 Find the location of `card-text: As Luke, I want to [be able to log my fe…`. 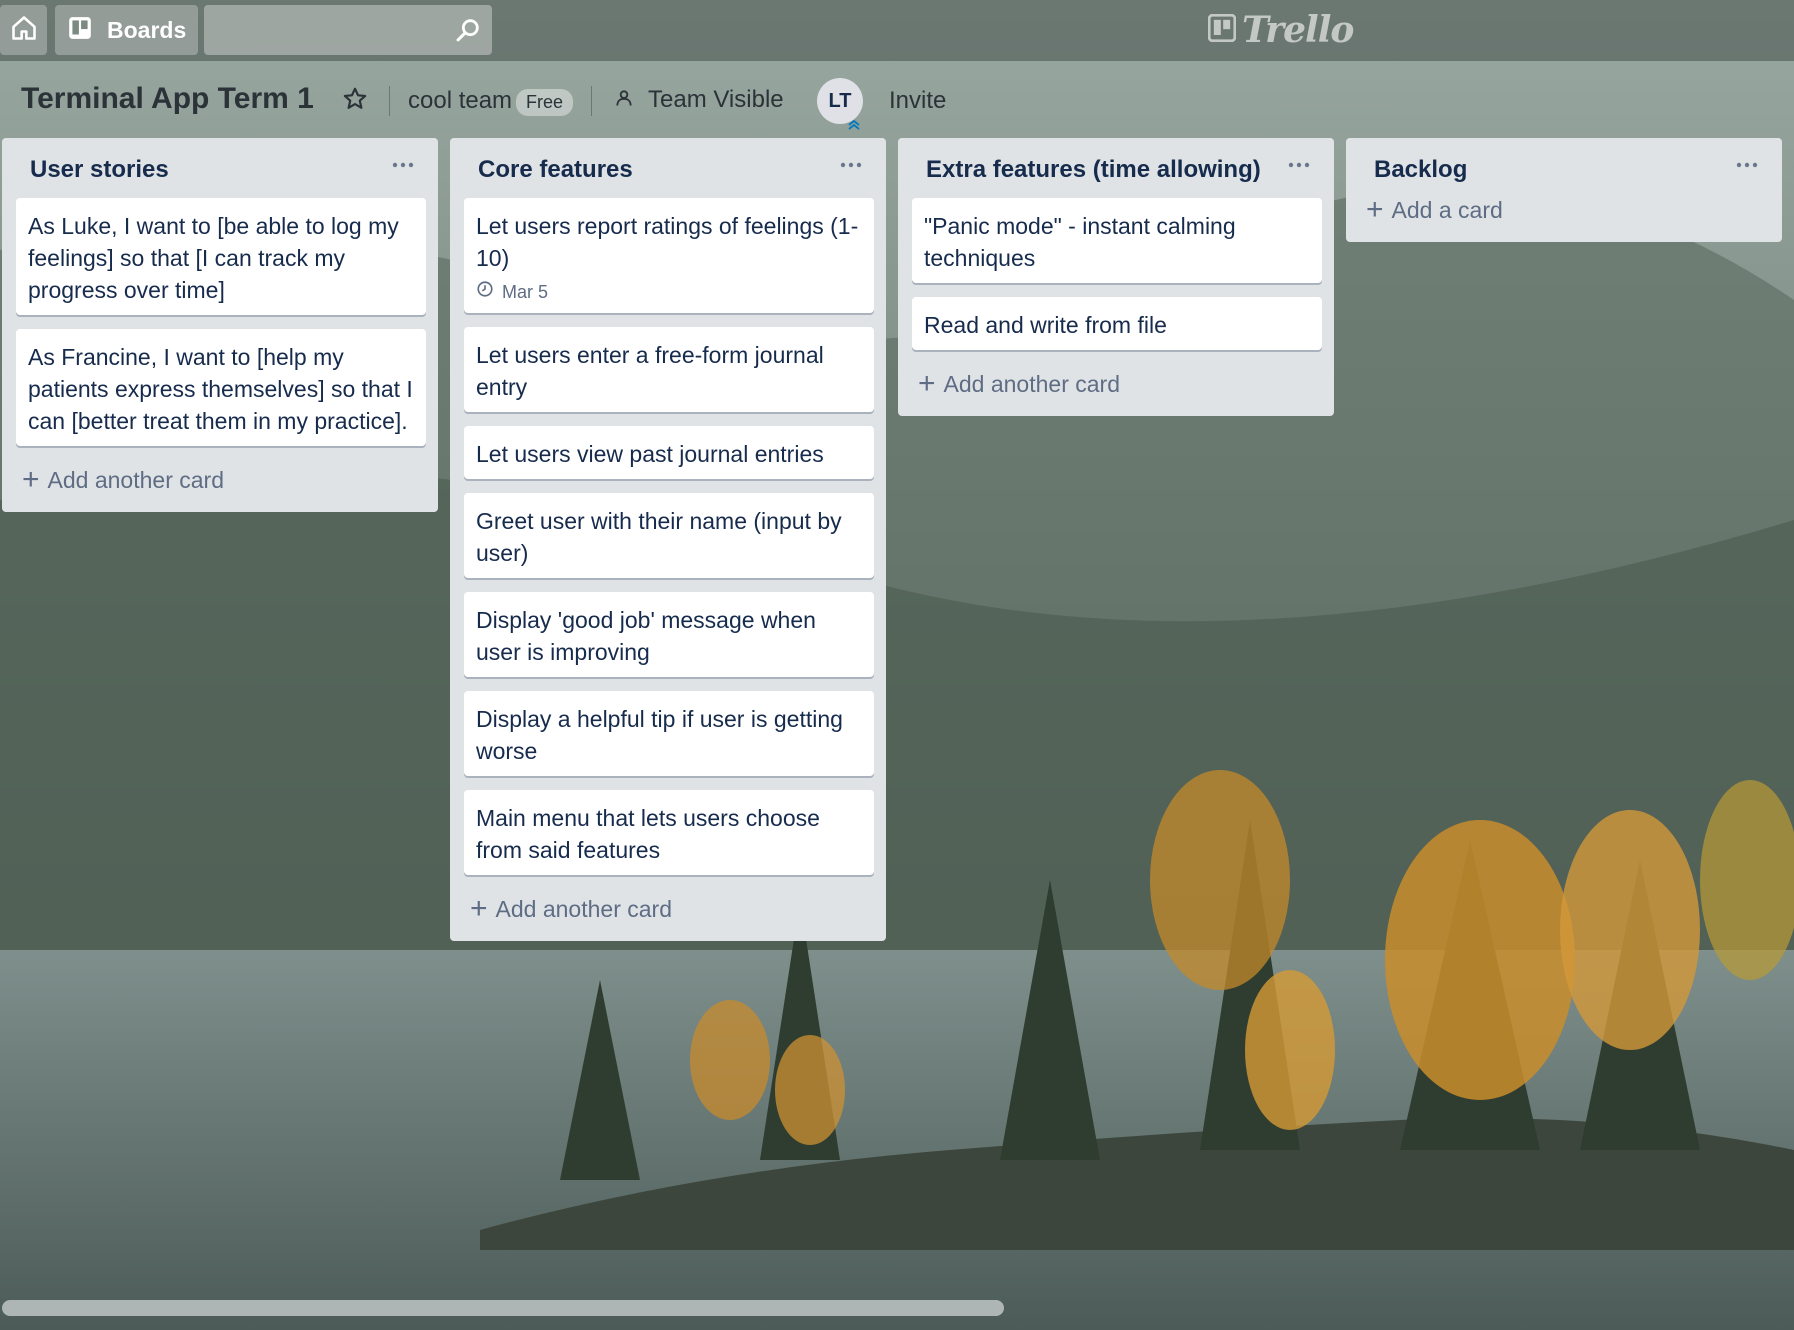

card-text: As Luke, I want to [be able to log my fe… is located at coordinates (213, 258).